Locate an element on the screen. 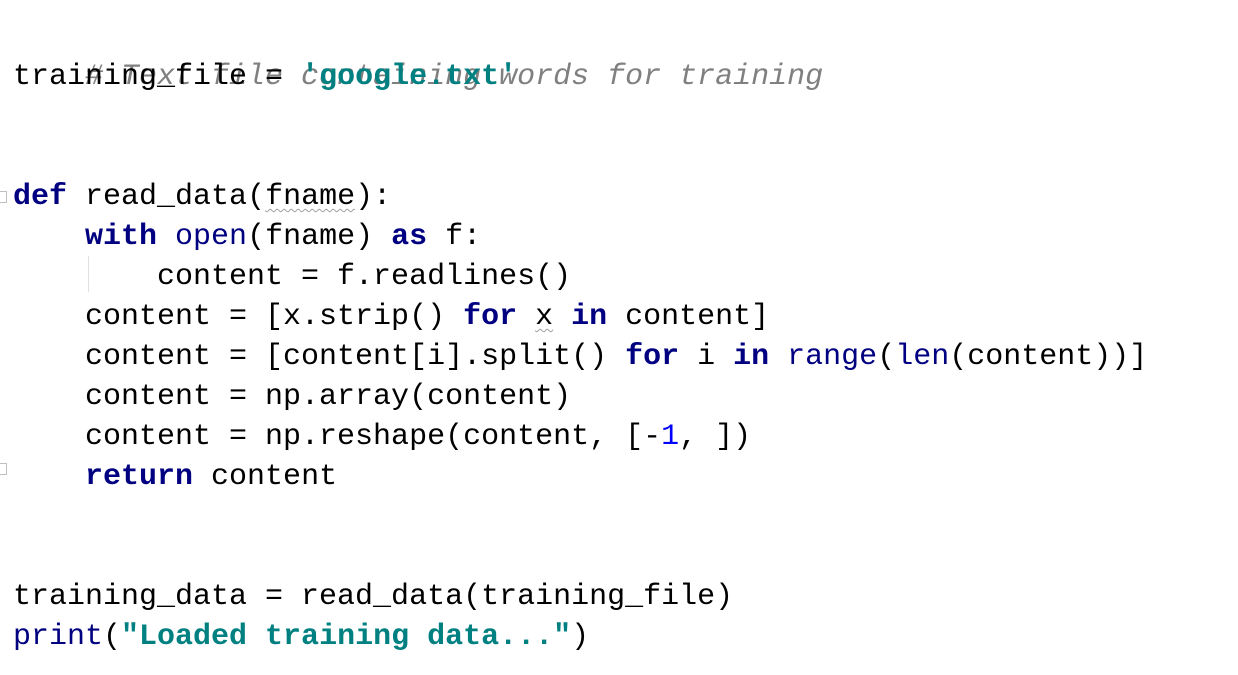  code-line-2: training_file = 'google.txt' is located at coordinates (265, 77).